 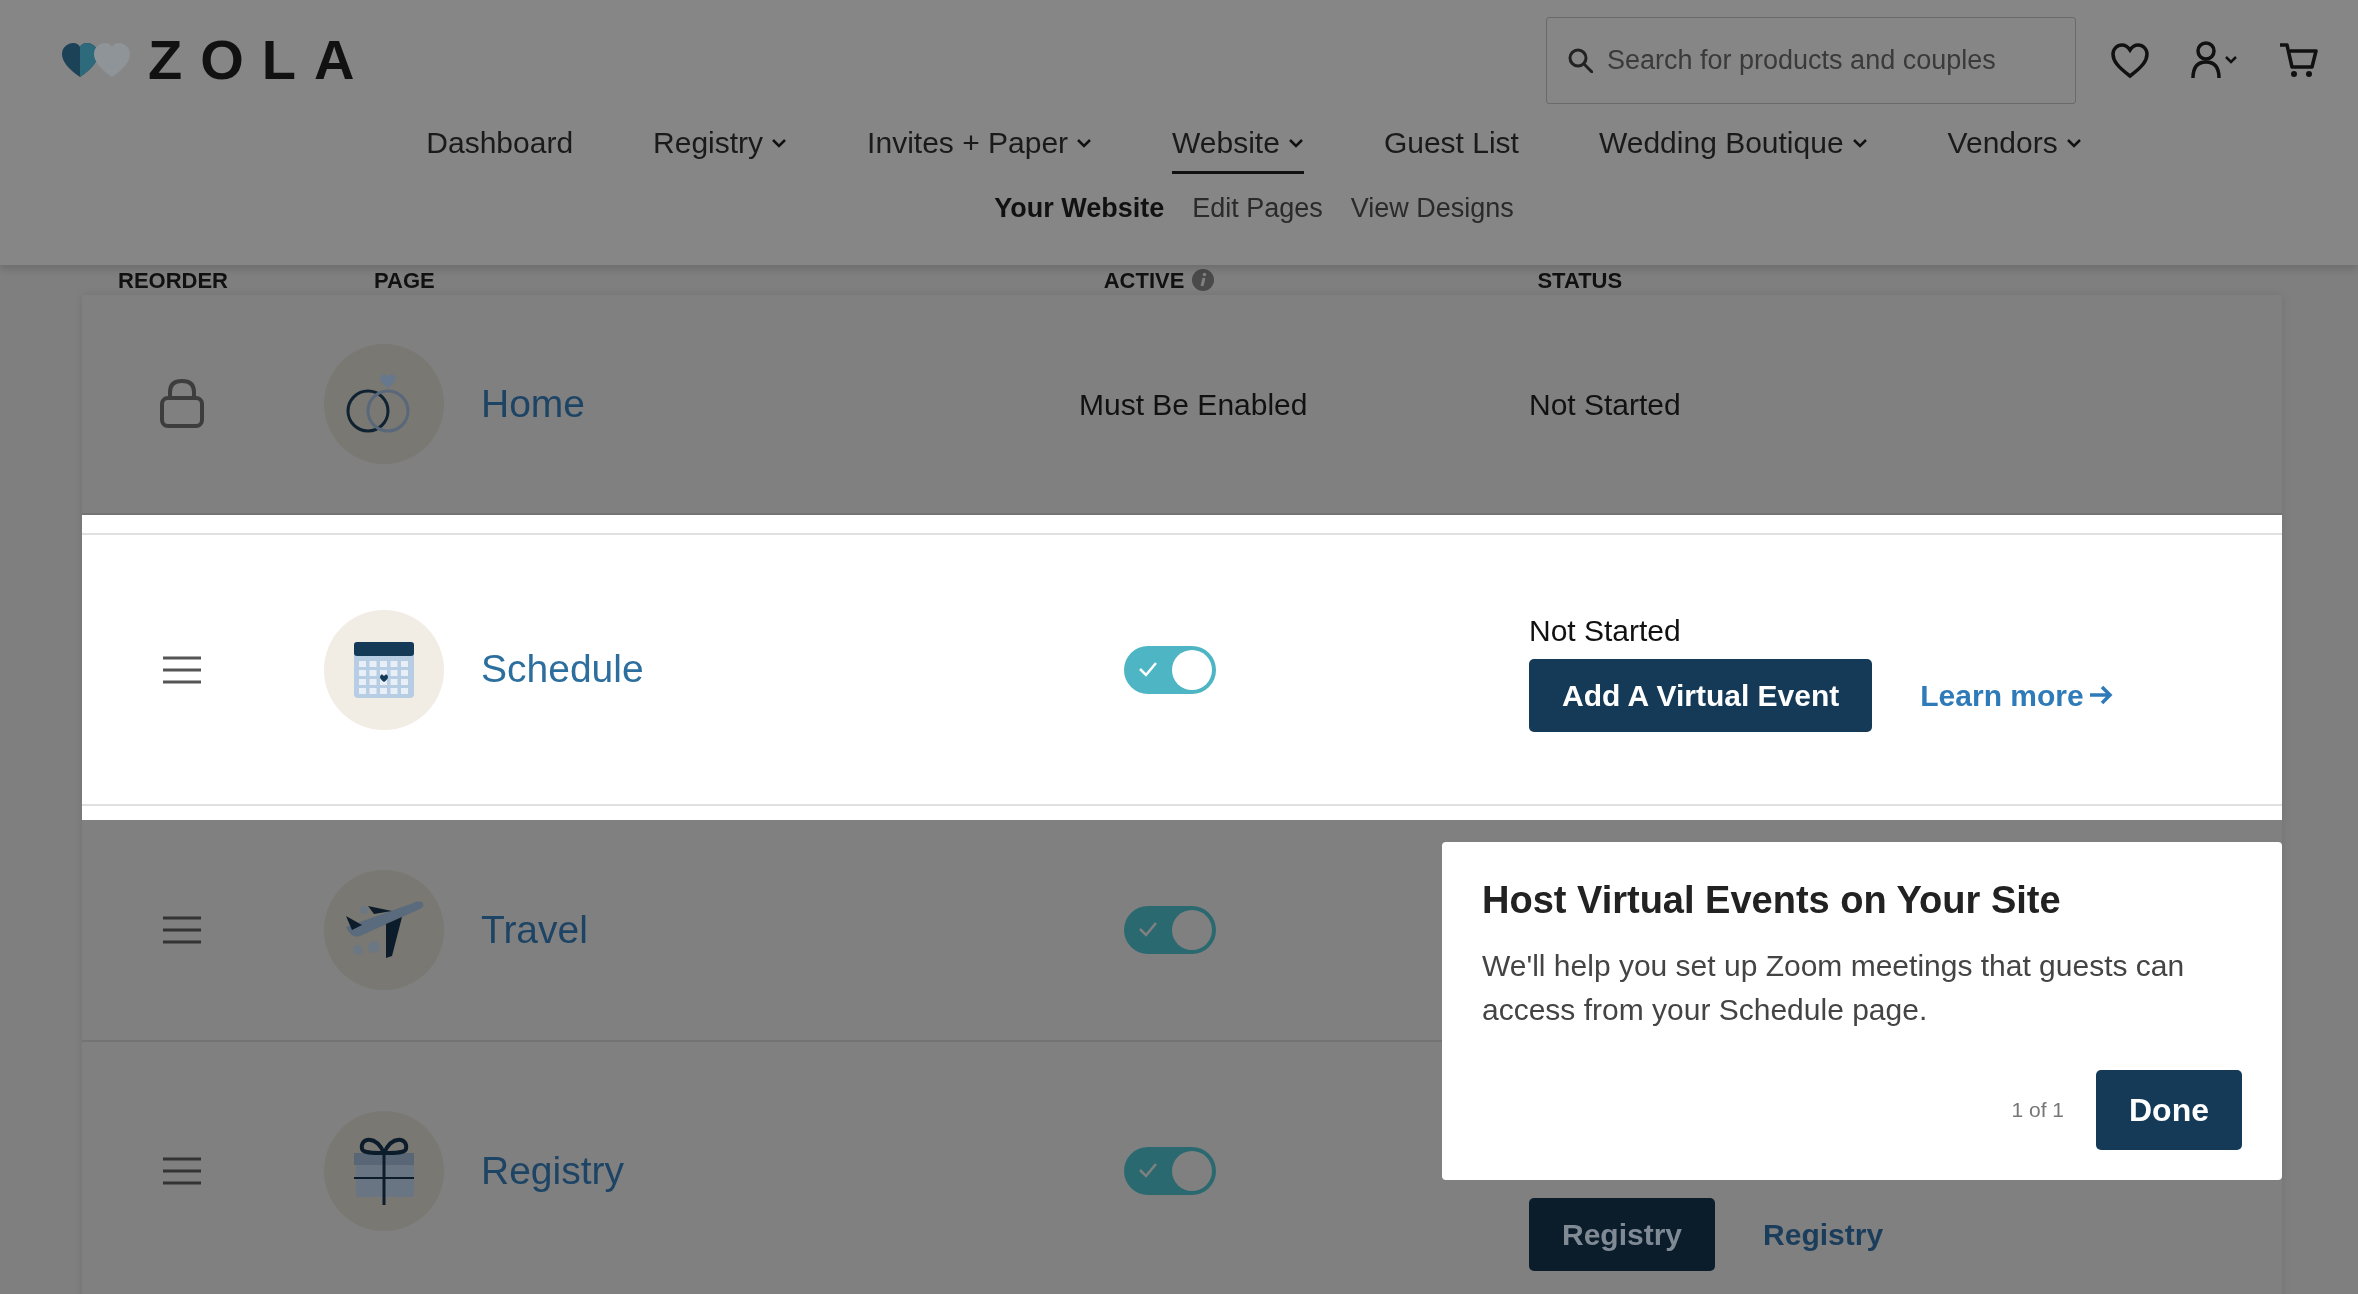 What do you see at coordinates (720, 147) in the screenshot?
I see `nav-tab: Registry` at bounding box center [720, 147].